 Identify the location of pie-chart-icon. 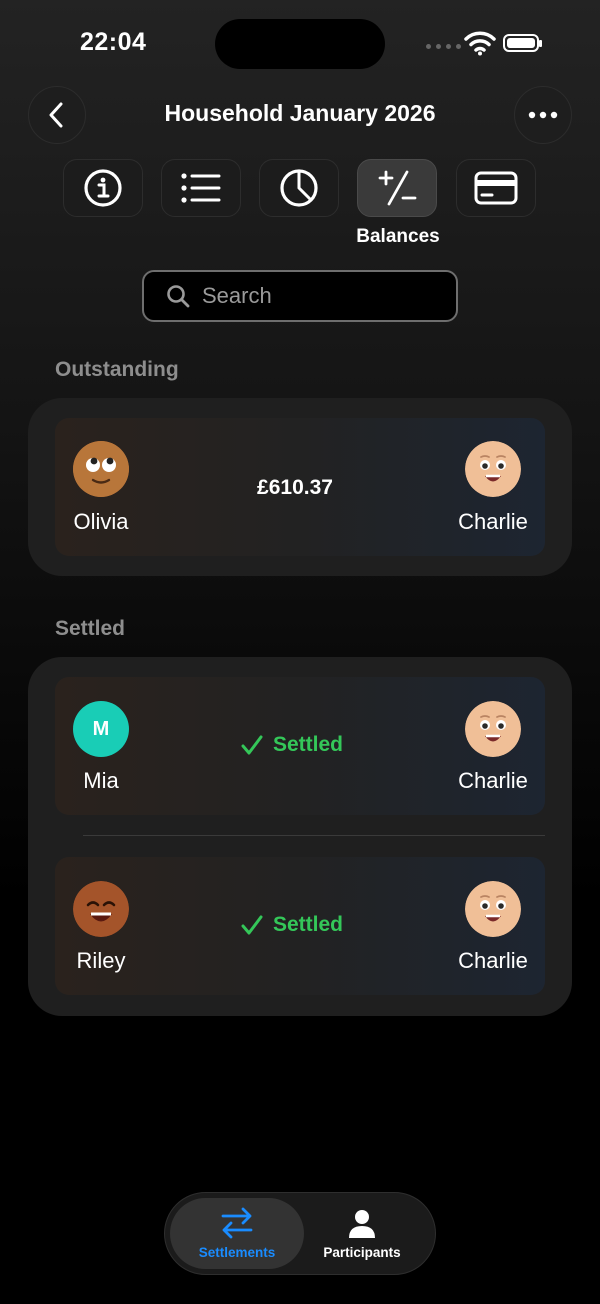
(299, 188).